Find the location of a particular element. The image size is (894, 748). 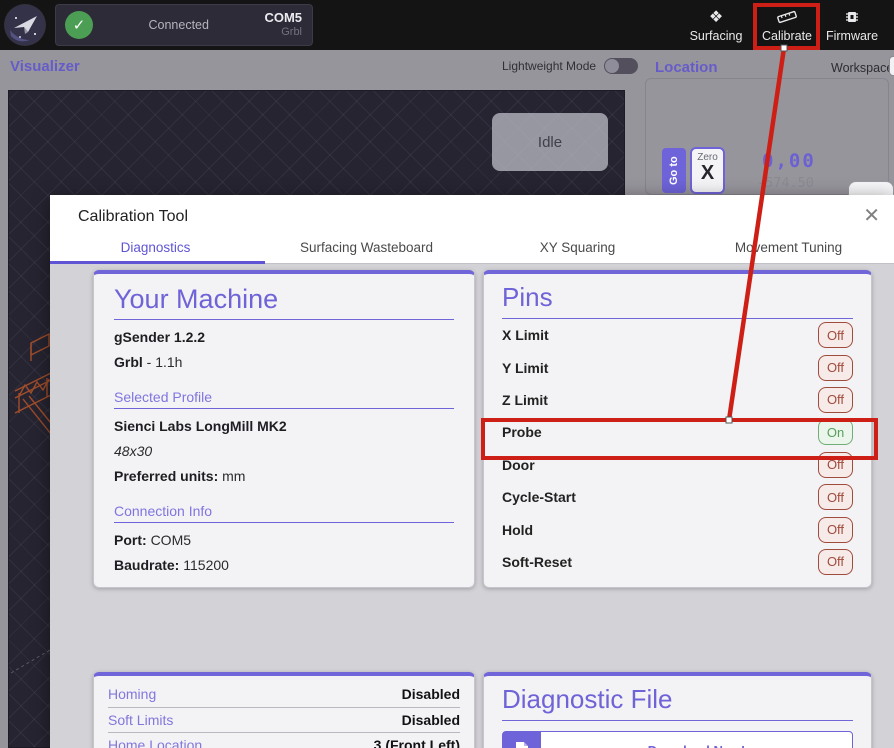

pin-label: Probe is located at coordinates (522, 432).